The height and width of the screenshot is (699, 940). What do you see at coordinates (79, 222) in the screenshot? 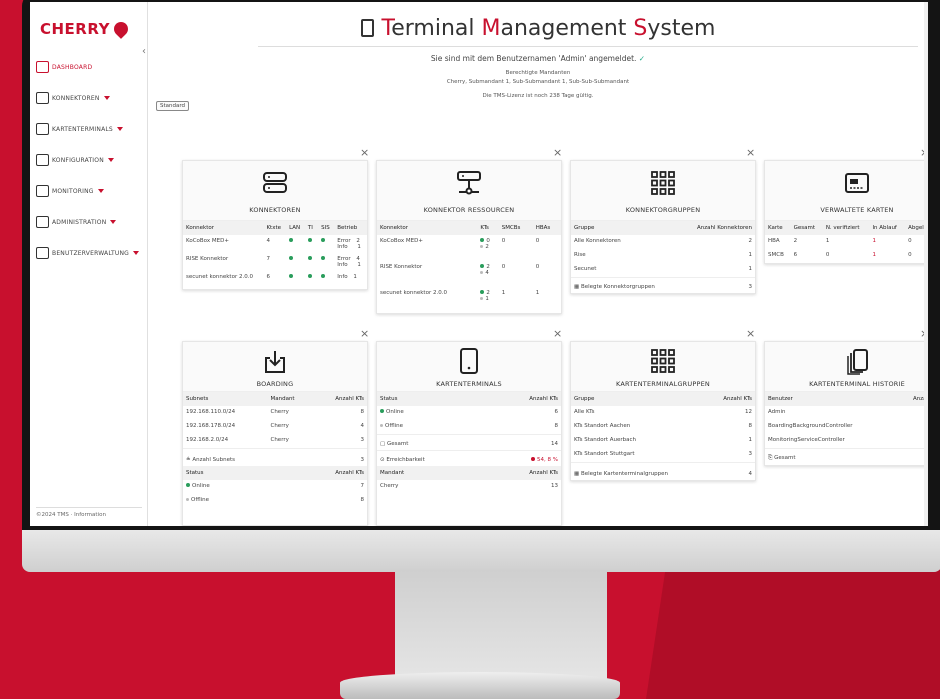
I see `sidebar-item-label: ADMINISTRATION` at bounding box center [79, 222].